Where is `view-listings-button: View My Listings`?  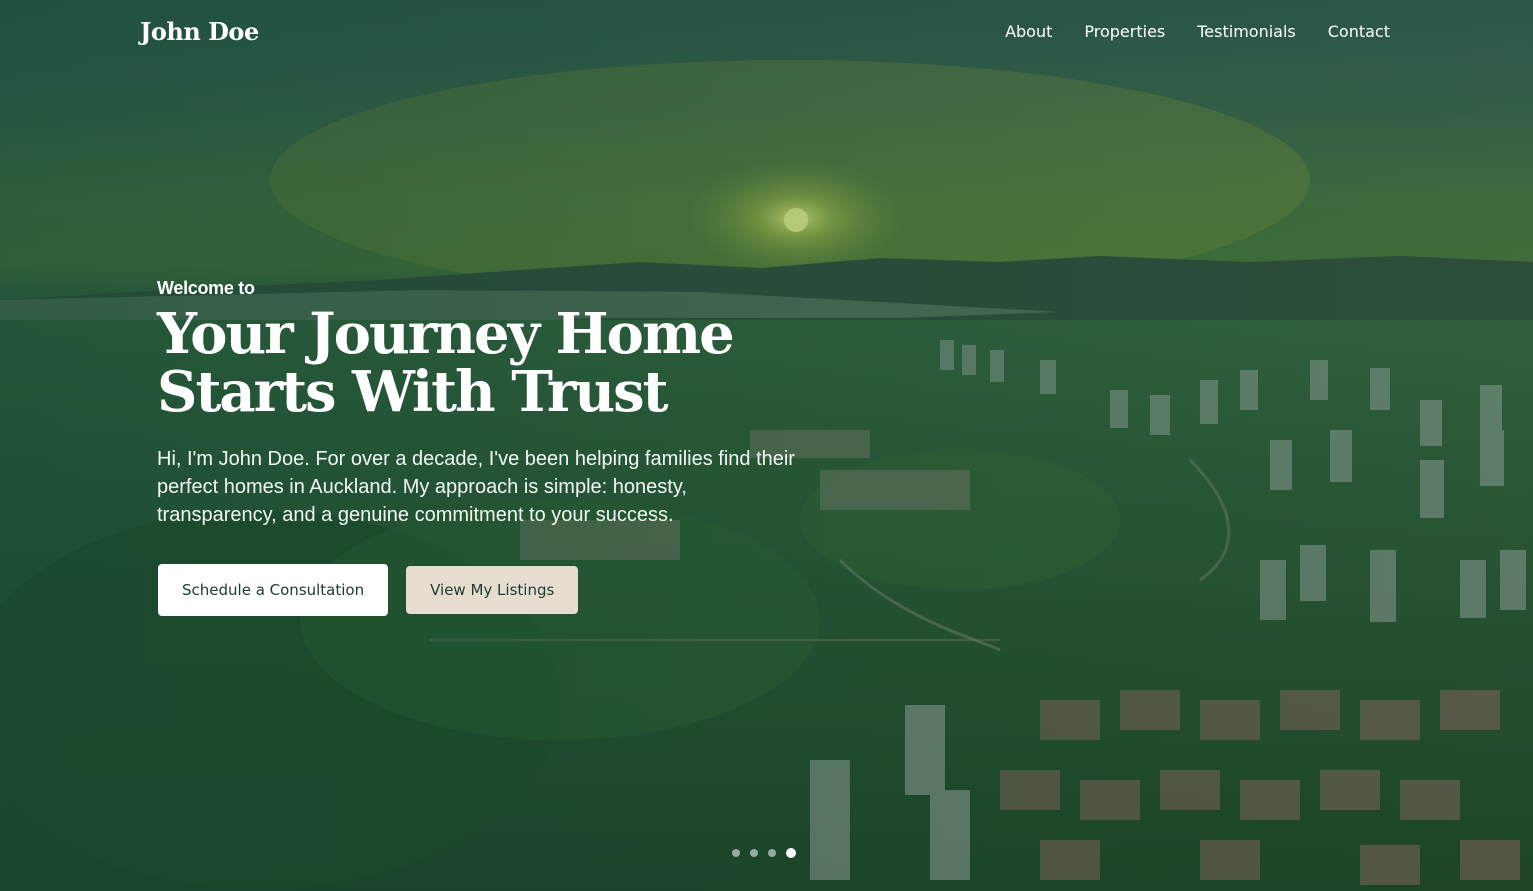 view-listings-button: View My Listings is located at coordinates (492, 590).